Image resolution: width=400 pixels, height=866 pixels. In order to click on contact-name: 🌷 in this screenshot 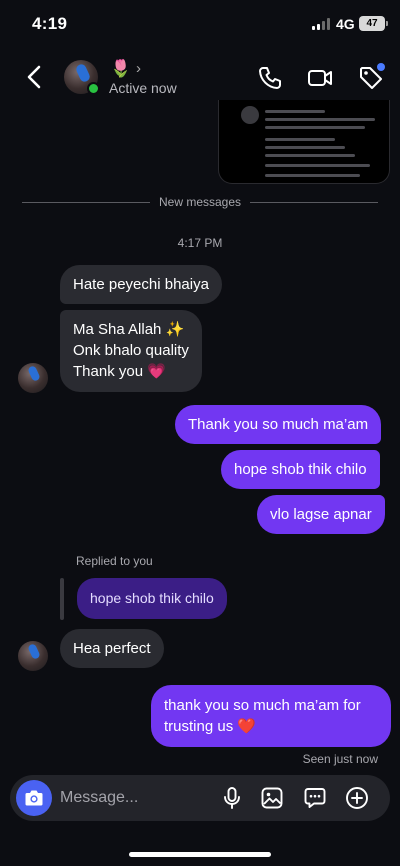, I will do `click(120, 69)`.